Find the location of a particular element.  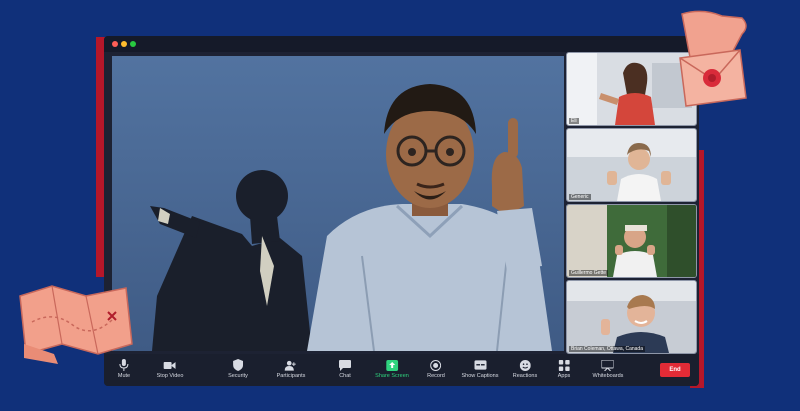

chat-bubble-icon is located at coordinates (345, 365).